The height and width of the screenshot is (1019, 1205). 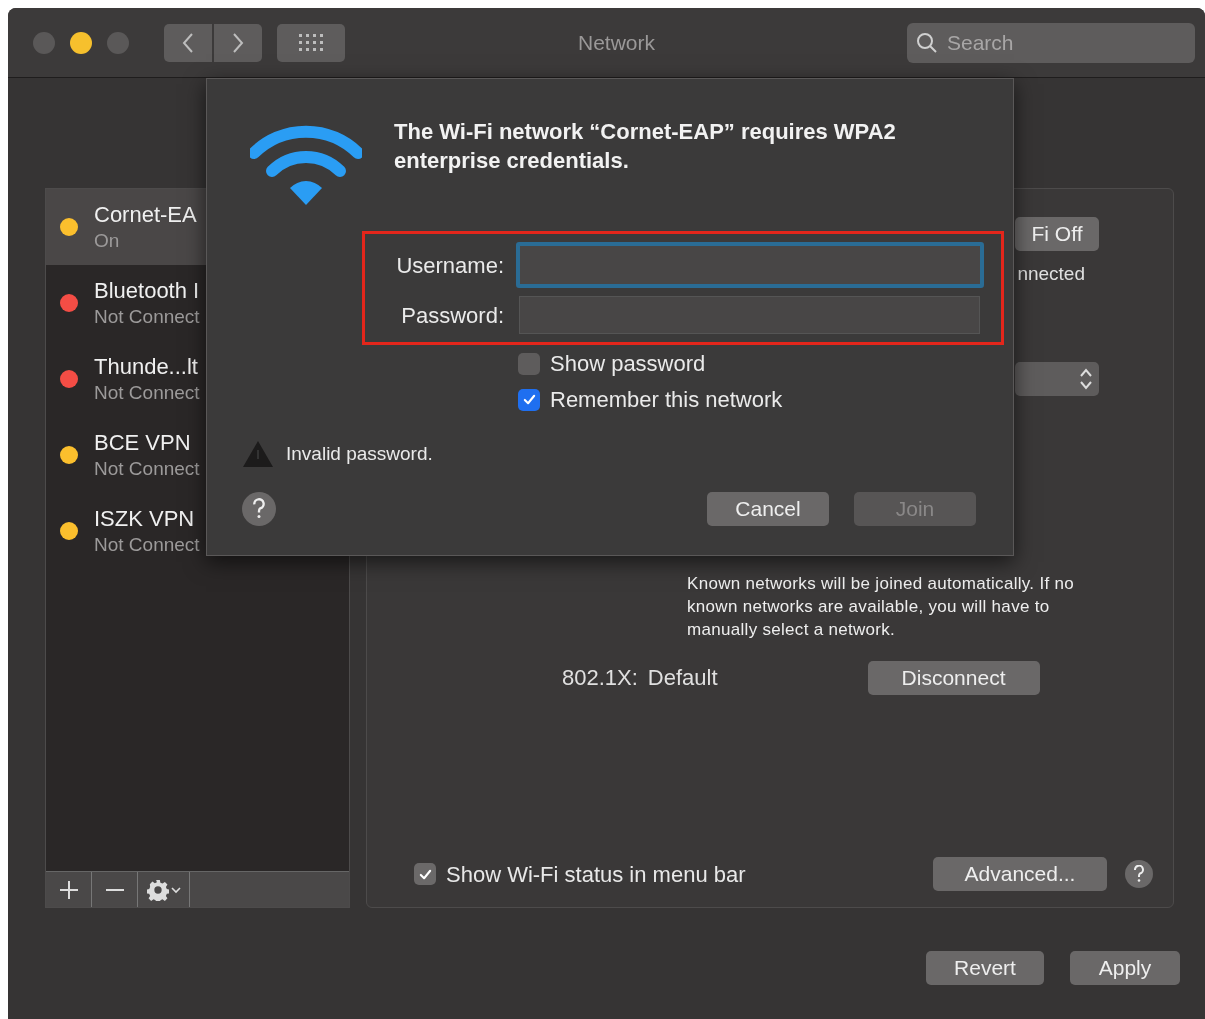 I want to click on info-text: Known networks will be joined automatically. If no known networks are available, you will have to manually select a network., so click(x=881, y=606).